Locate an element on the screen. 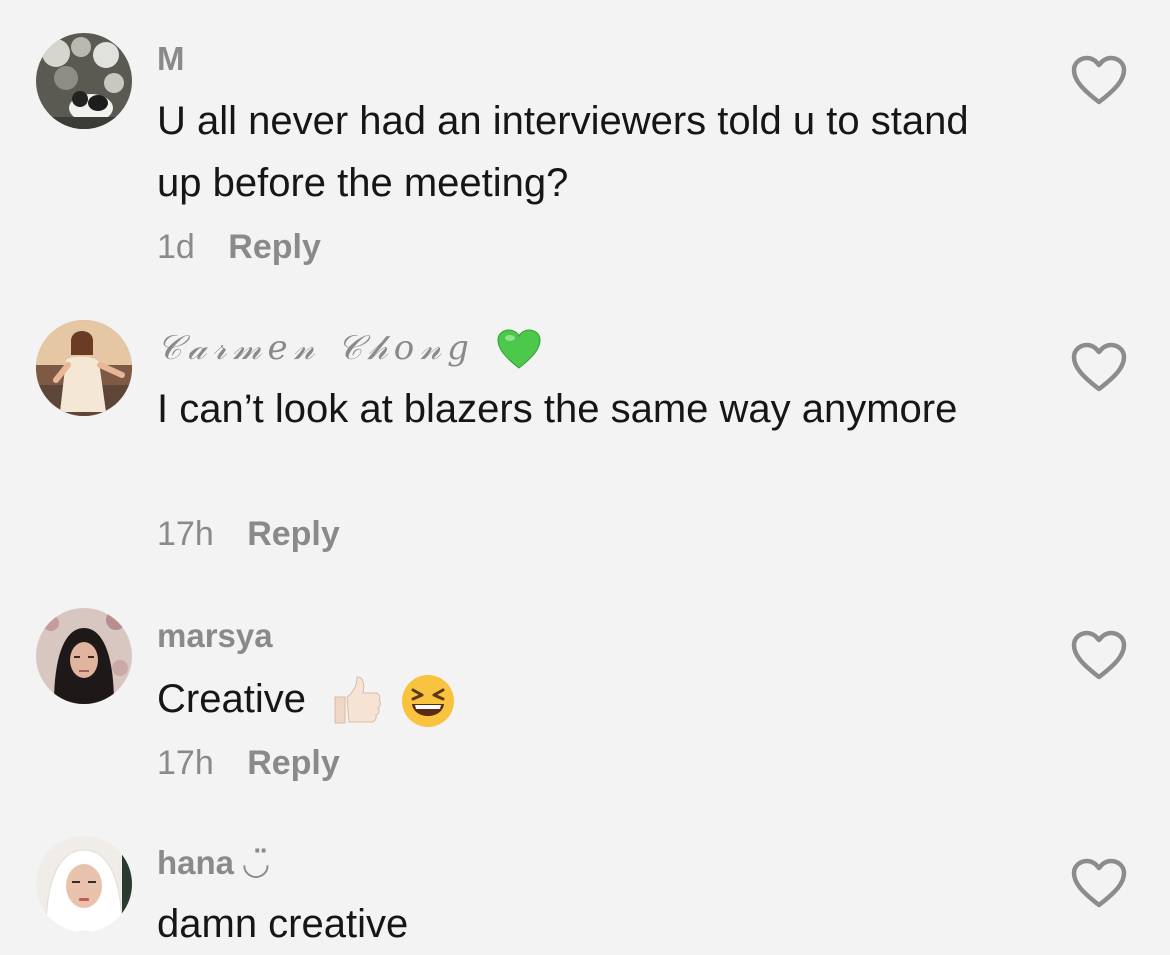 The image size is (1170, 955). comment-username: 𝒞𝒶𝓇𝓂𝑒𝓃 𝒞𝒽𝑜𝓃𝑔 is located at coordinates (349, 350).